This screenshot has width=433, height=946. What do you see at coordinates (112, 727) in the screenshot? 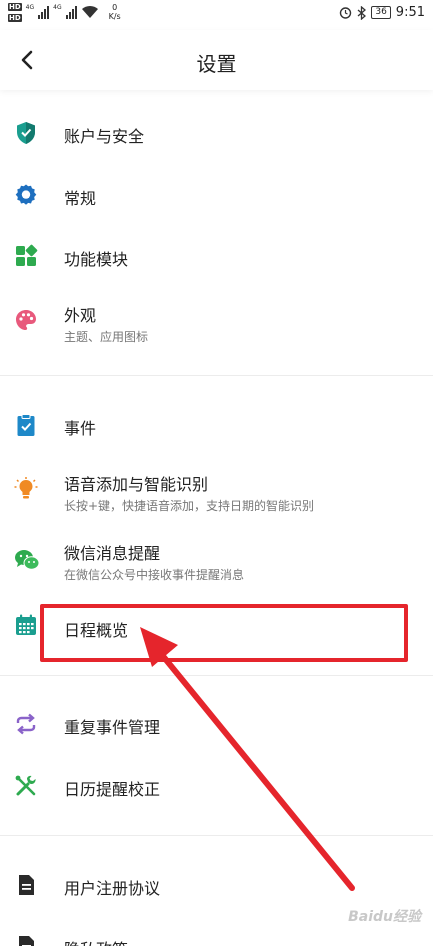
I see `item-label-repeat-events: 重复事件管理` at bounding box center [112, 727].